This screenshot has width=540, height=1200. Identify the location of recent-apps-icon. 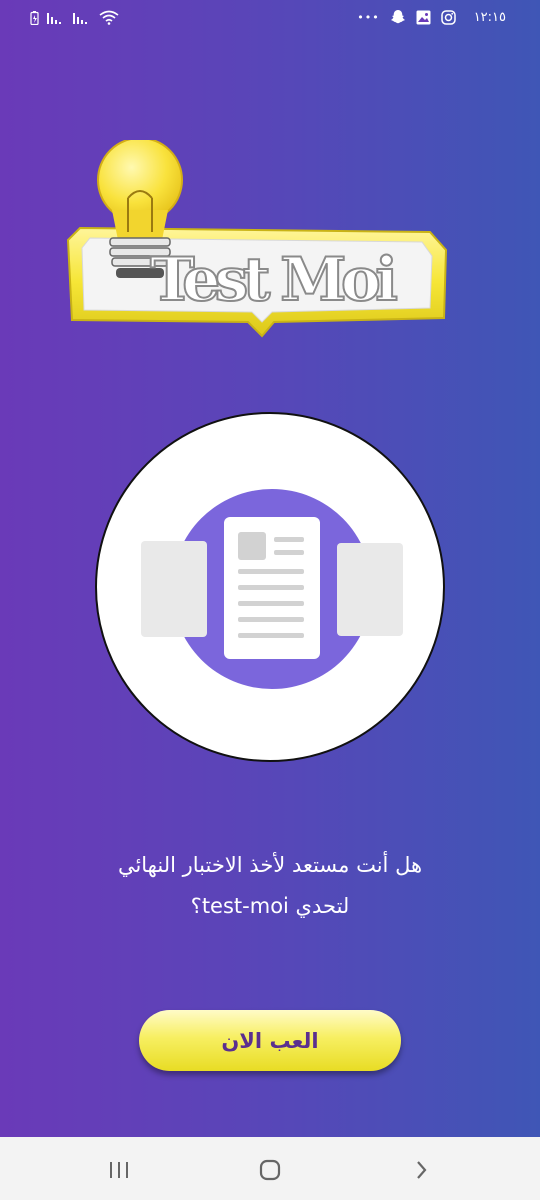
(119, 1170).